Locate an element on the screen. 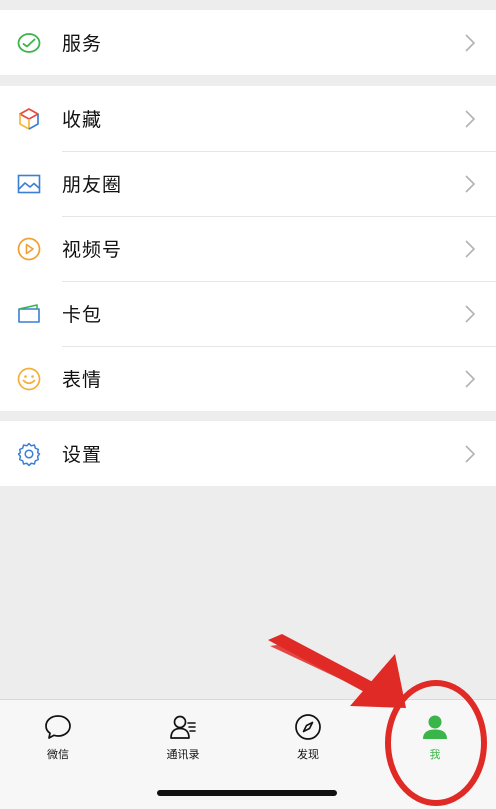 The image size is (496, 809). channels-icon is located at coordinates (29, 249).